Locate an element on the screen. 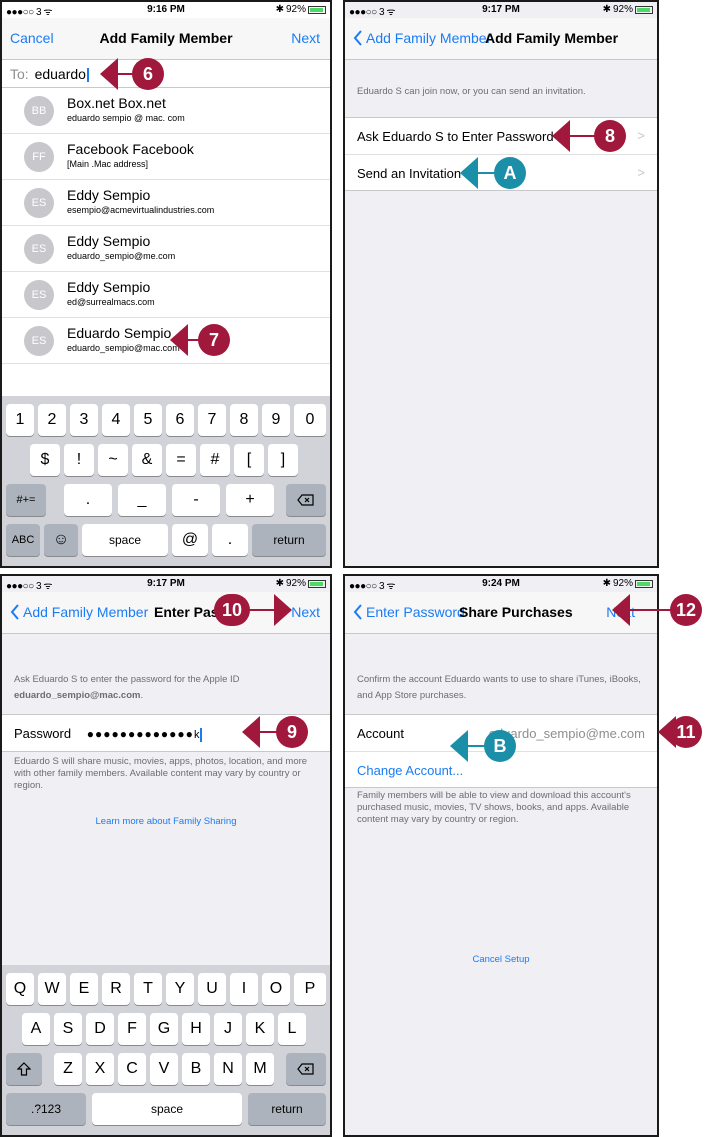  key: L is located at coordinates (292, 1029).